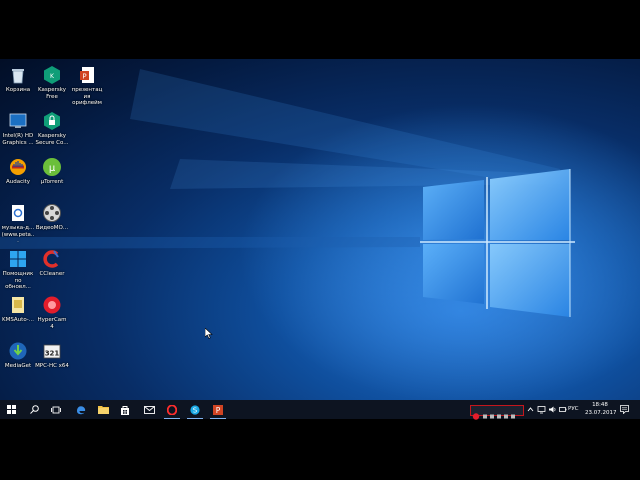  What do you see at coordinates (52, 182) in the screenshot?
I see `desktop-icon-label: µTorrent` at bounding box center [52, 182].